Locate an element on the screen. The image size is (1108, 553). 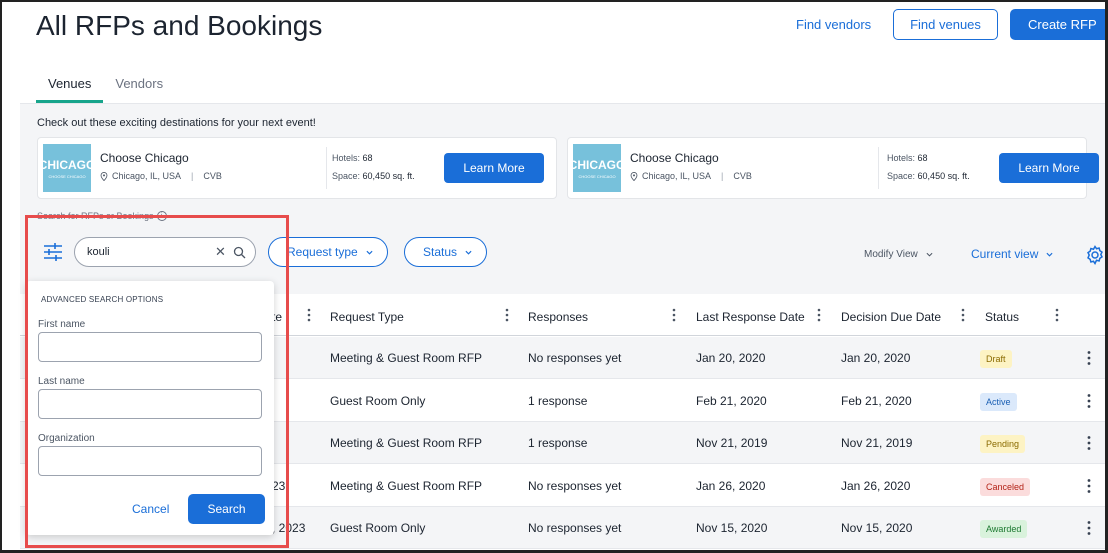
status-badge: Active is located at coordinates (998, 401).